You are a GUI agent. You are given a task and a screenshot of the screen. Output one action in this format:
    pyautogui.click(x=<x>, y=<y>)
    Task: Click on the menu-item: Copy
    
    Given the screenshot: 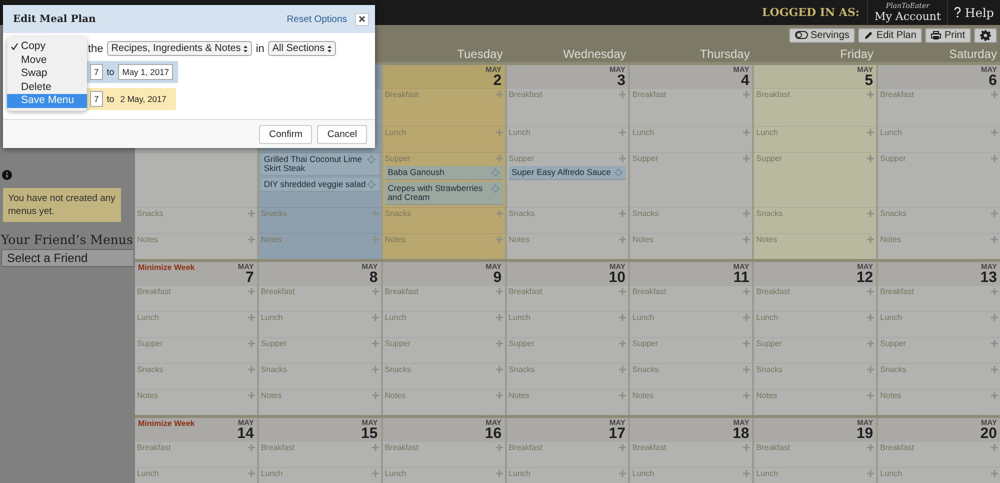 What is the action you would take?
    pyautogui.click(x=47, y=47)
    